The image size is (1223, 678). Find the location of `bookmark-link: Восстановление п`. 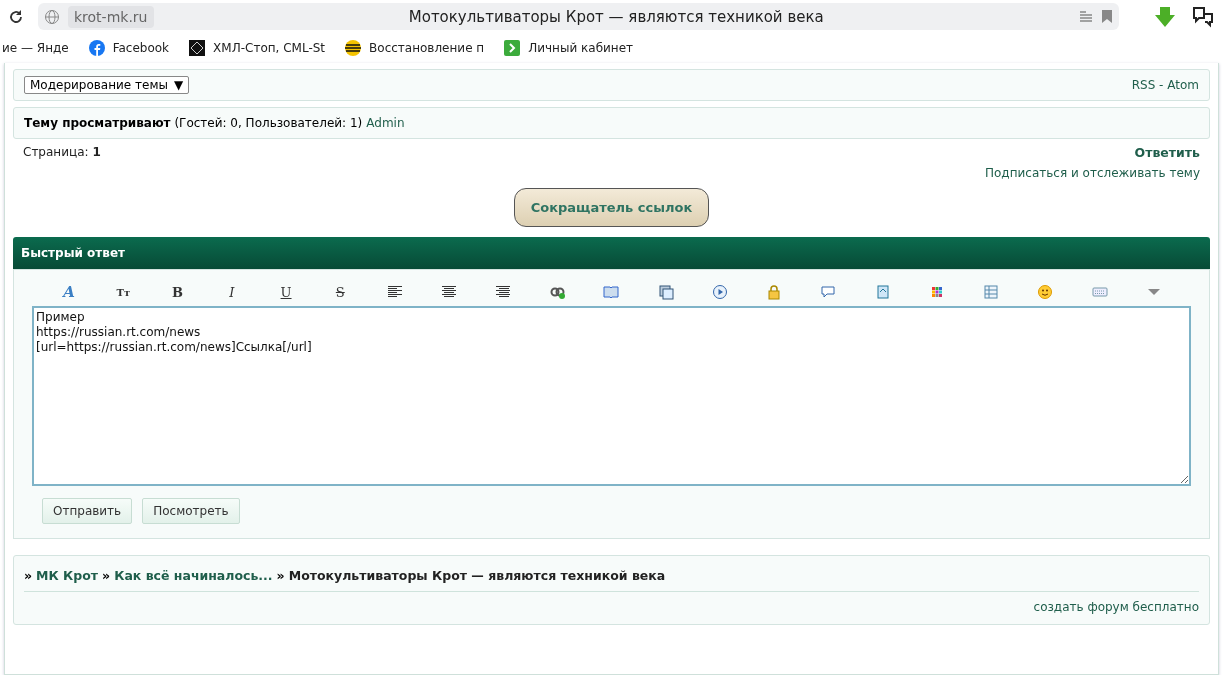

bookmark-link: Восстановление п is located at coordinates (415, 48).